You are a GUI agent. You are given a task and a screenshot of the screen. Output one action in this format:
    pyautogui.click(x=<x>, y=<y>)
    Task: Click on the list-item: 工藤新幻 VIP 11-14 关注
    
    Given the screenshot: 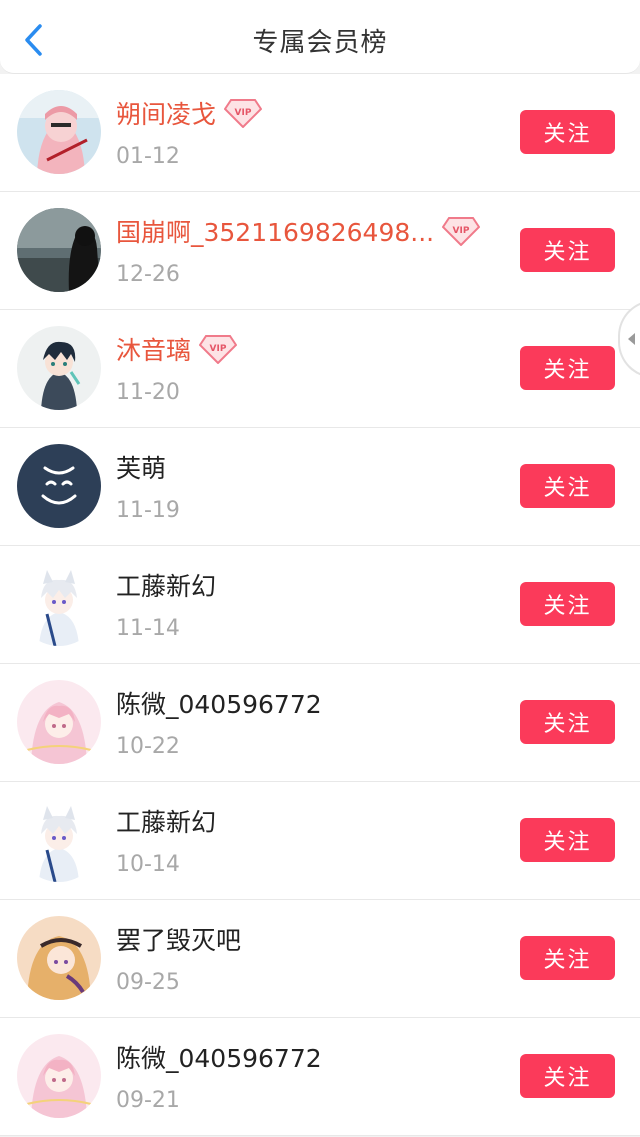 What is the action you would take?
    pyautogui.click(x=320, y=605)
    